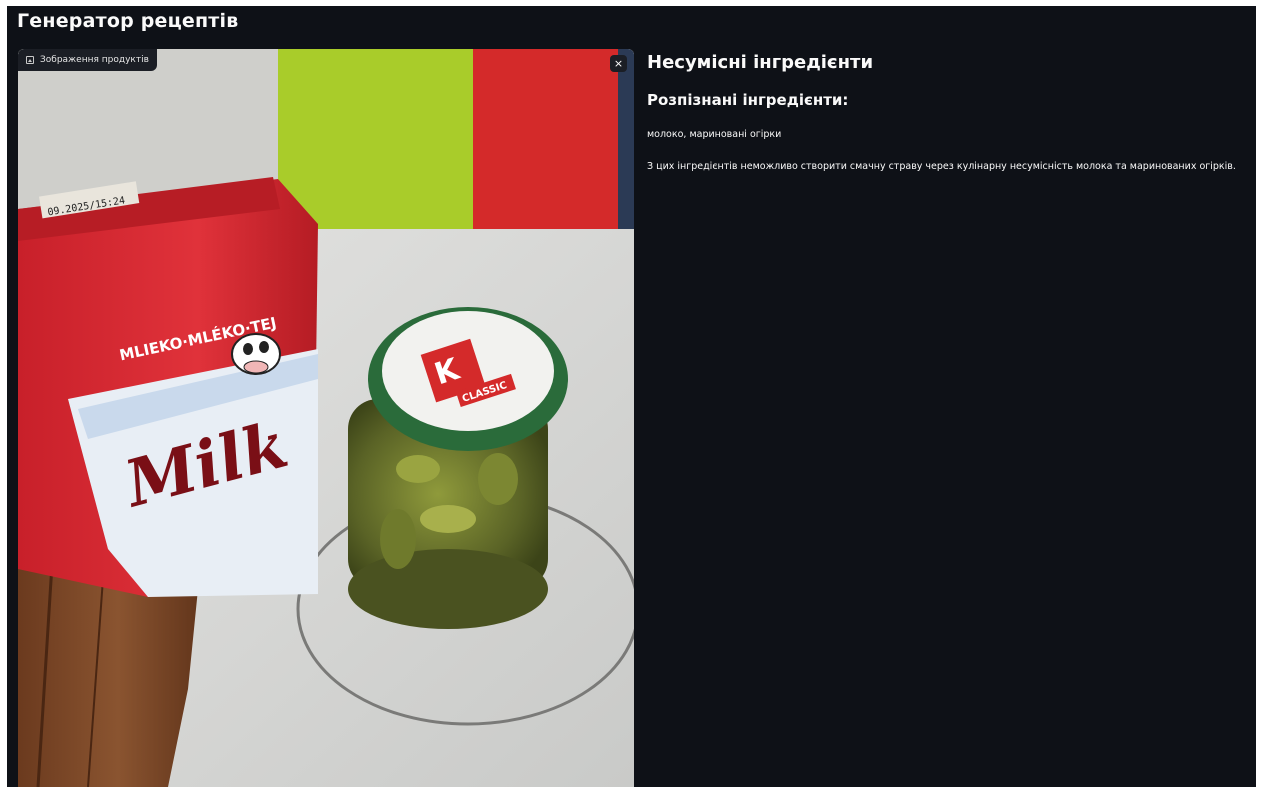  Describe the element at coordinates (748, 100) in the screenshot. I see `recognized-heading: Розпізнані інгредієнти:` at that location.